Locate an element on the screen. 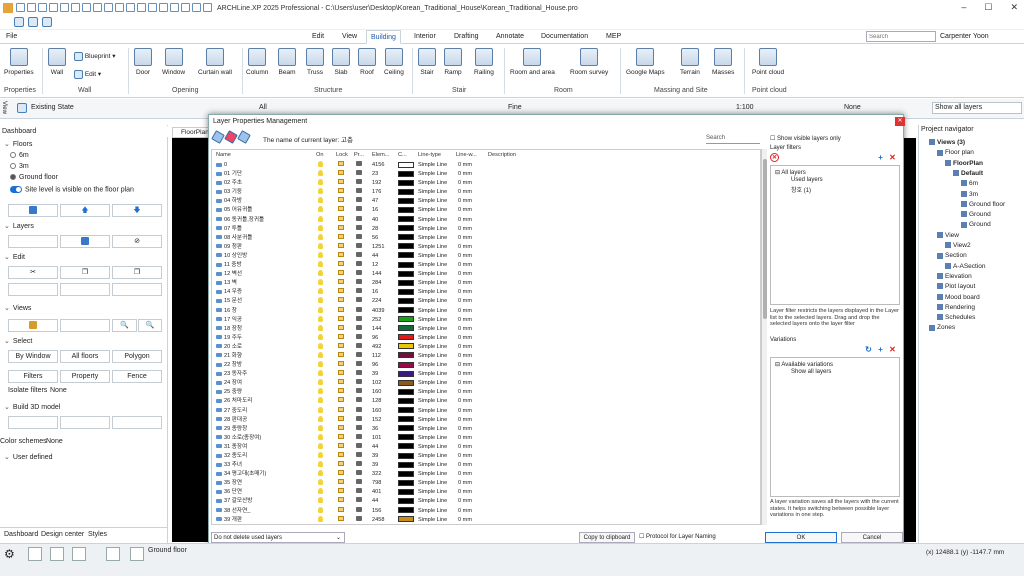 This screenshot has width=1024, height=576. table-row: 13 벽 284 Simple Line 0 mm is located at coordinates (486, 283).